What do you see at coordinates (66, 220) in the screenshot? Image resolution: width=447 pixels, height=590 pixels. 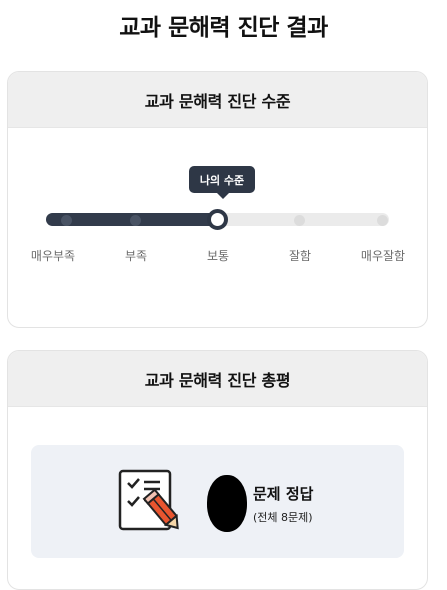 I see `level-dot-very-poor` at bounding box center [66, 220].